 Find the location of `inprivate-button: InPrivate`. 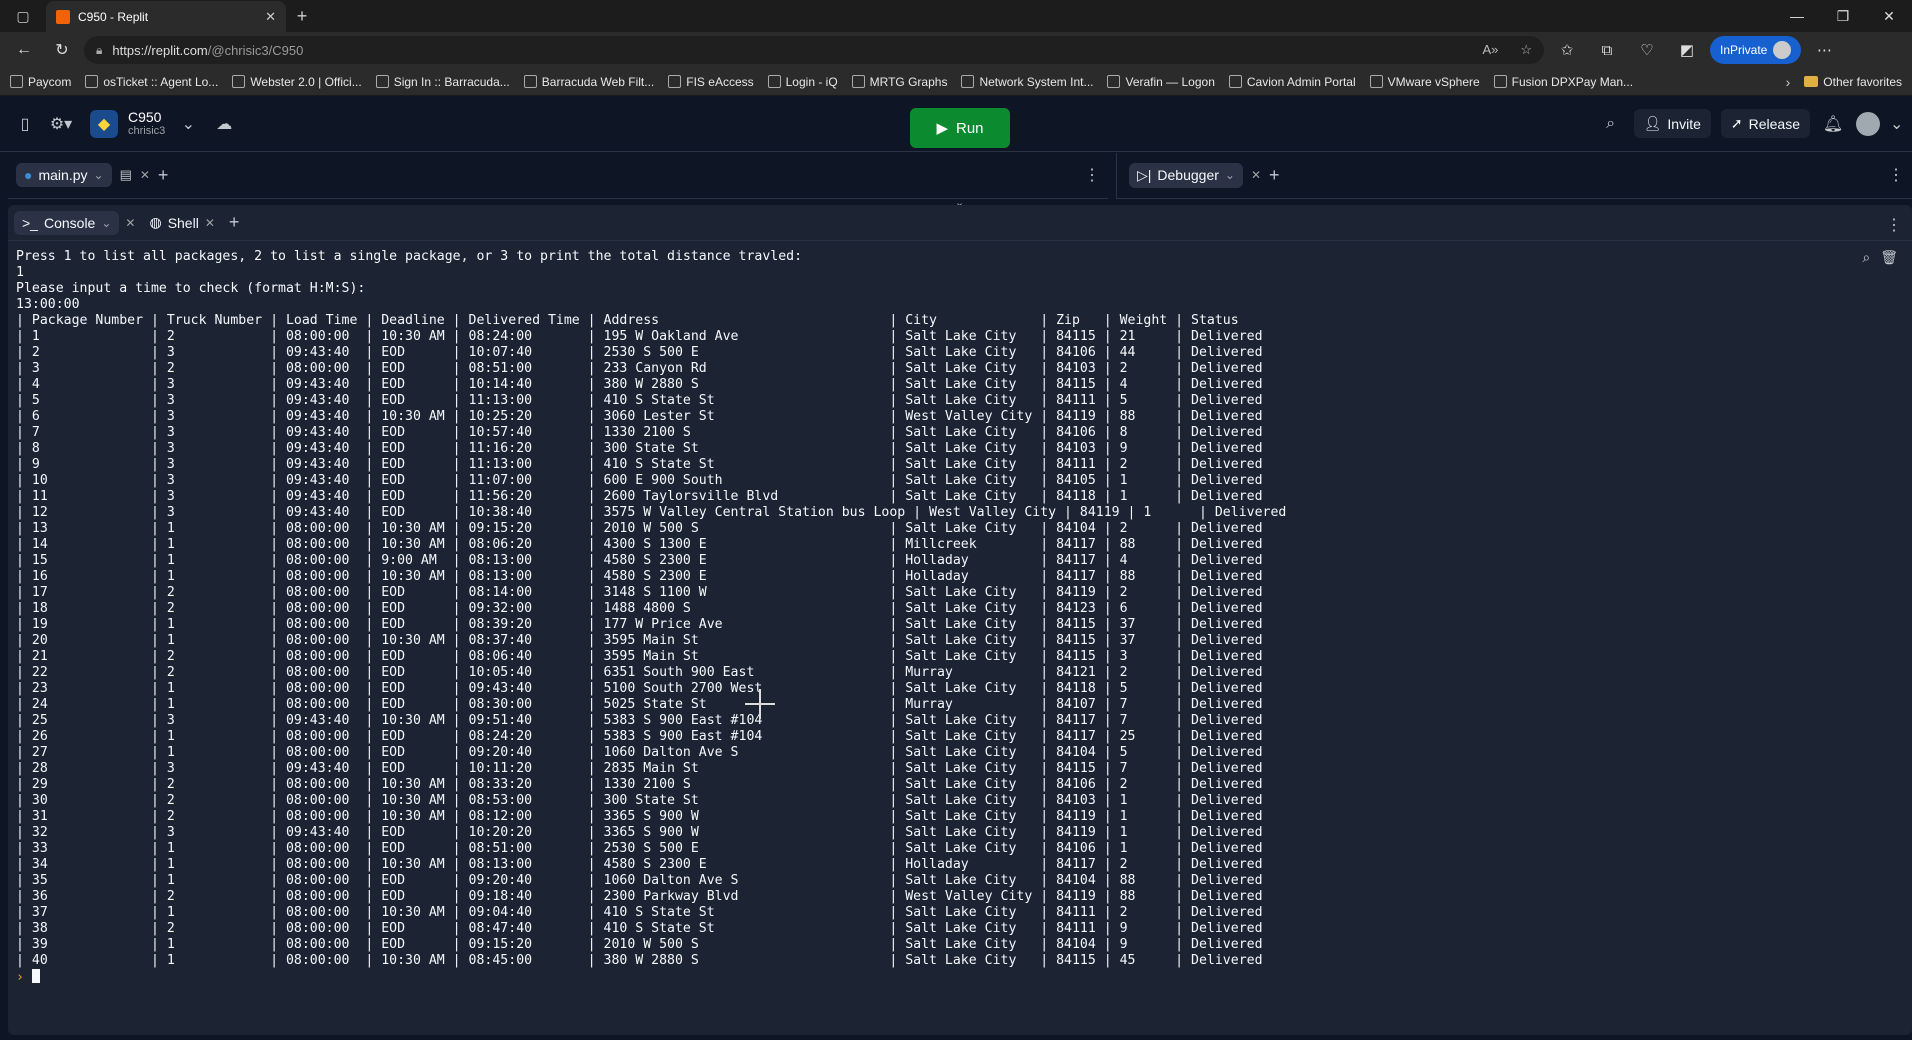

inprivate-button: InPrivate is located at coordinates (1756, 50).